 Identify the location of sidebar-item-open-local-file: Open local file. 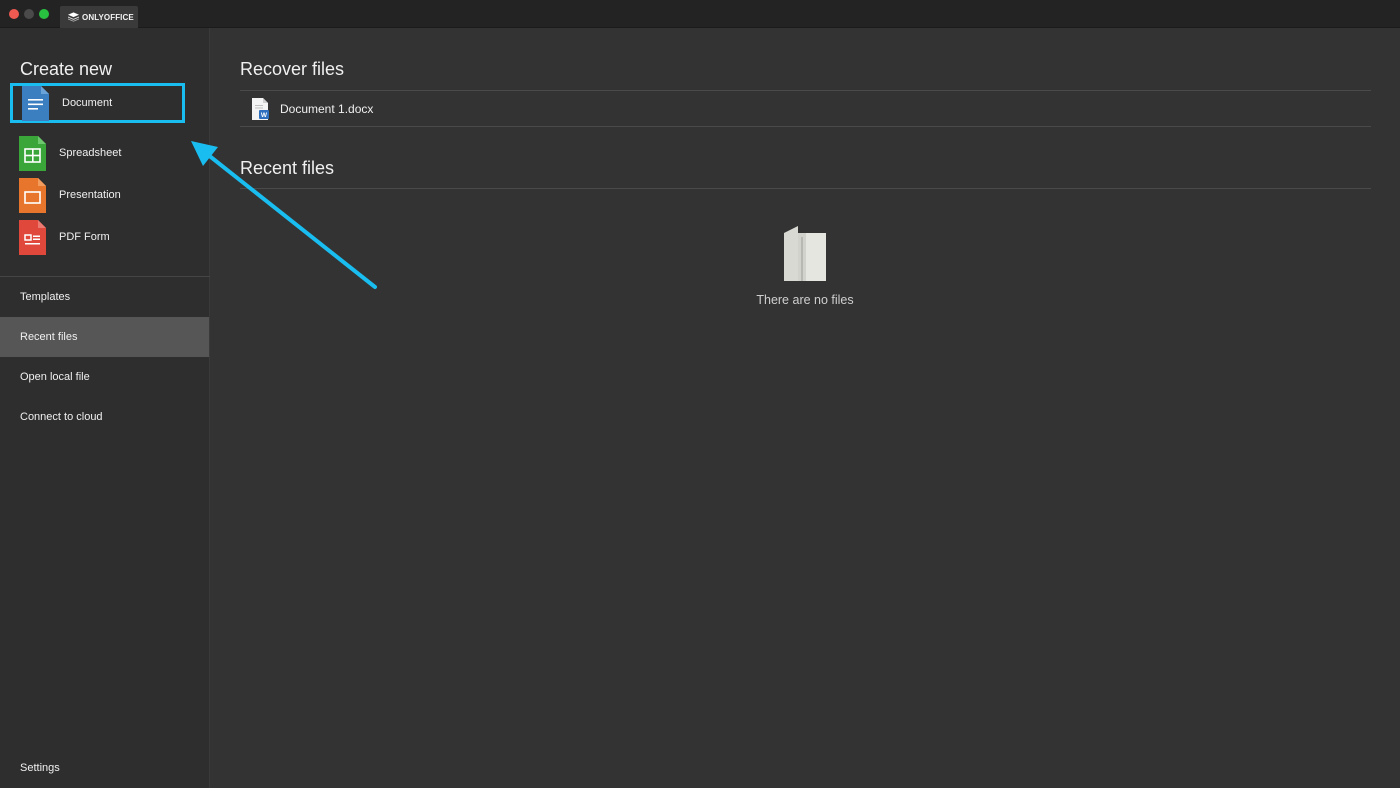
(104, 377).